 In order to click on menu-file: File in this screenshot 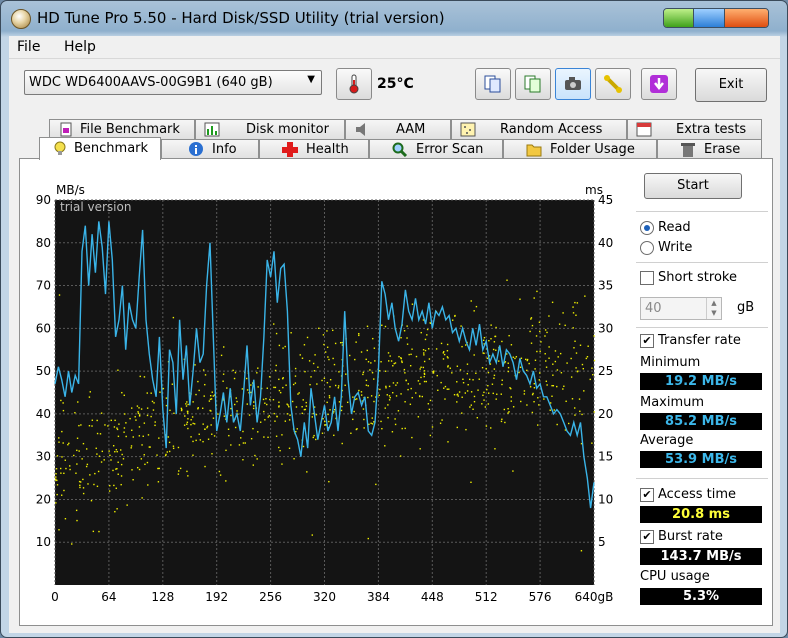, I will do `click(28, 47)`.